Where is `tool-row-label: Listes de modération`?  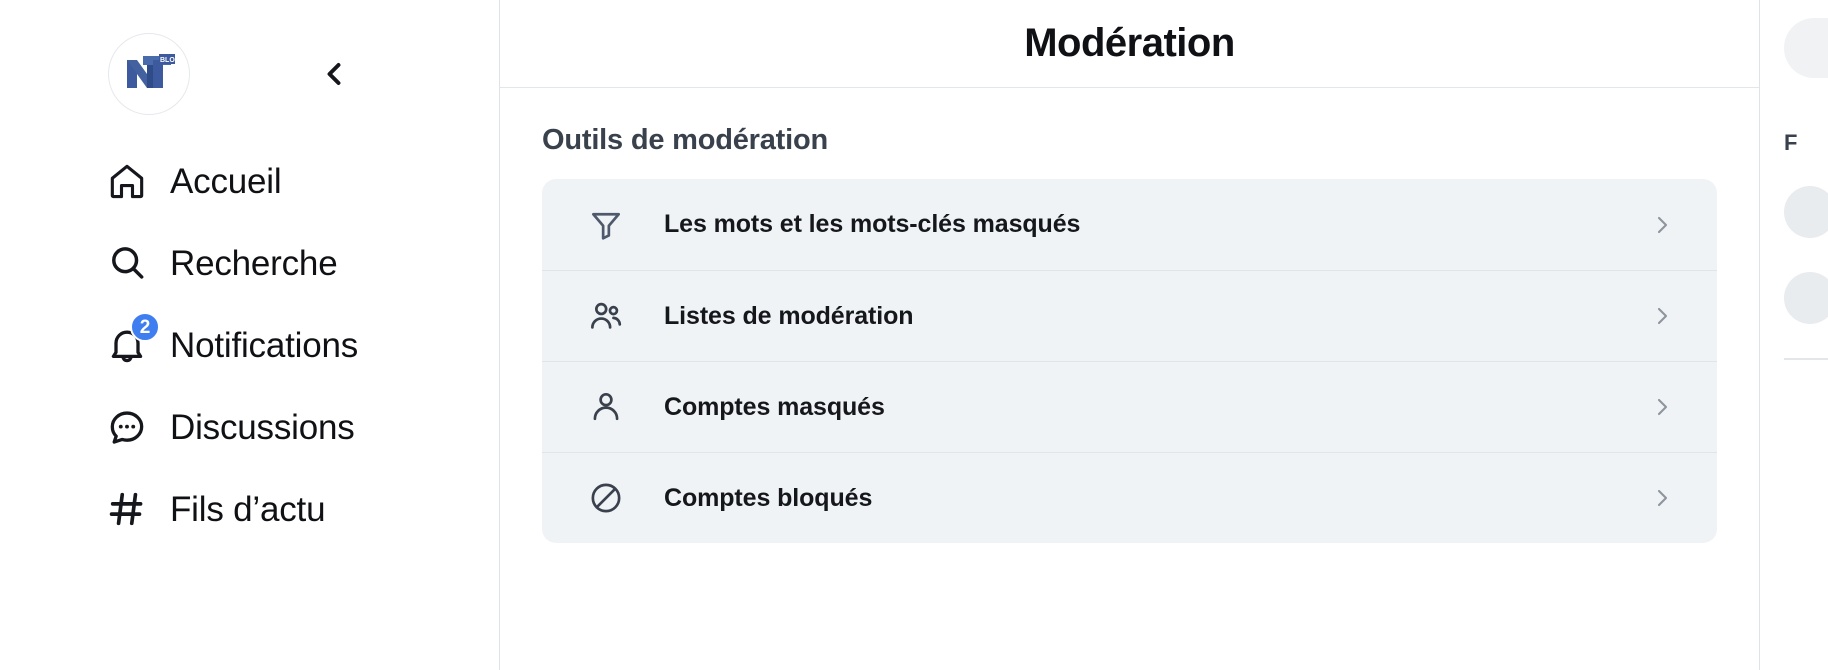
tool-row-label: Listes de modération is located at coordinates (789, 315).